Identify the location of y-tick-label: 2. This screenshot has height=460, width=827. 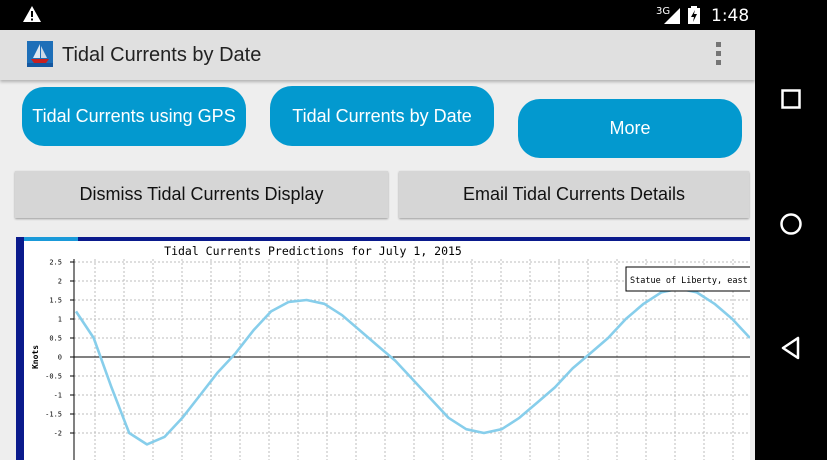
(60, 282).